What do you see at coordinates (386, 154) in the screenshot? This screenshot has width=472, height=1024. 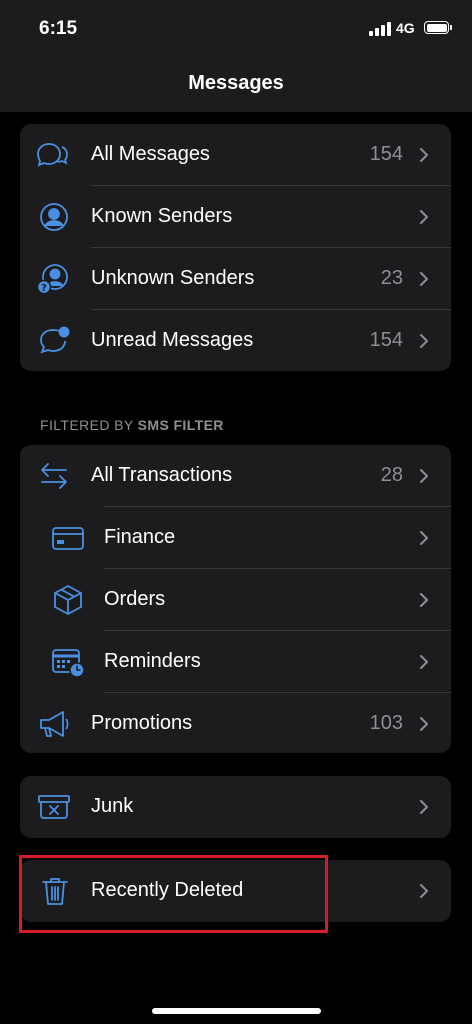 I see `all-messages-count: 154` at bounding box center [386, 154].